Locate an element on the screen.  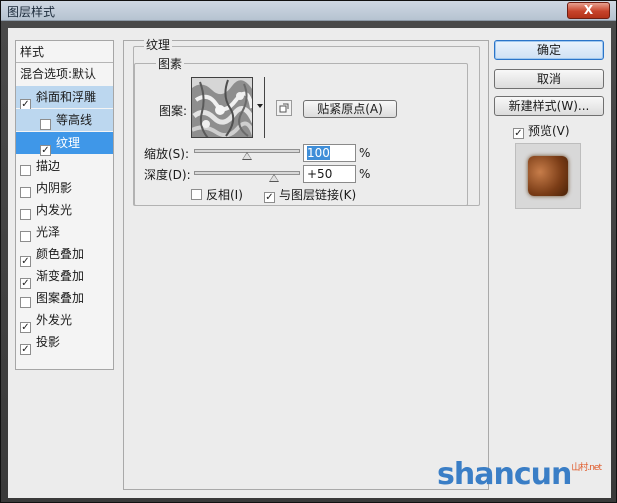
snap-to-origin-button: 贴紧原点(A) is located at coordinates (350, 109).